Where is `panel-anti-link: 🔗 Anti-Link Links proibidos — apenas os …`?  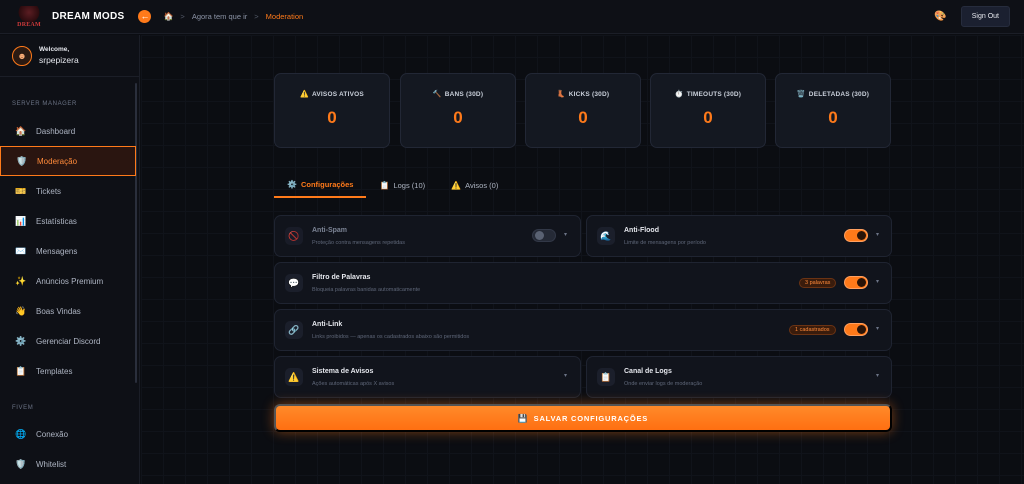
panel-anti-link: 🔗 Anti-Link Links proibidos — apenas os … is located at coordinates (583, 330).